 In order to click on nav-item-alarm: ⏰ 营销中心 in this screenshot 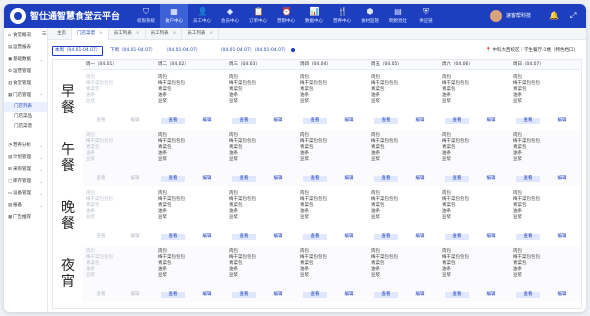, I will do `click(286, 16)`.